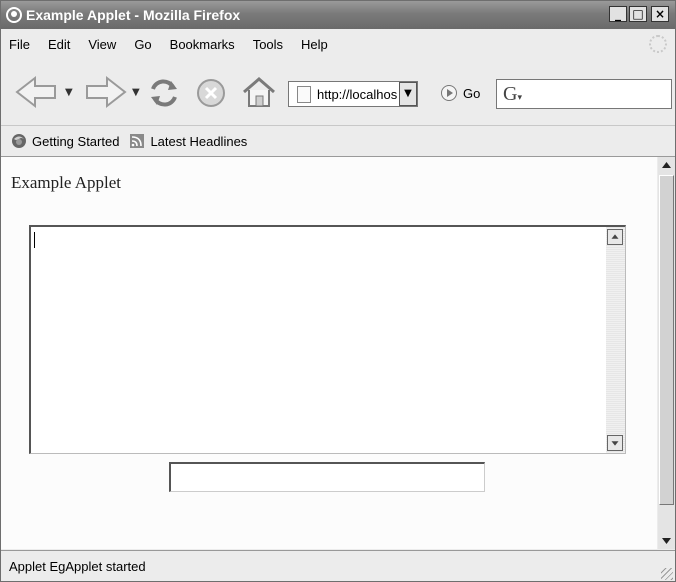 The height and width of the screenshot is (582, 676). I want to click on forward-history-icon: ▼, so click(136, 92).